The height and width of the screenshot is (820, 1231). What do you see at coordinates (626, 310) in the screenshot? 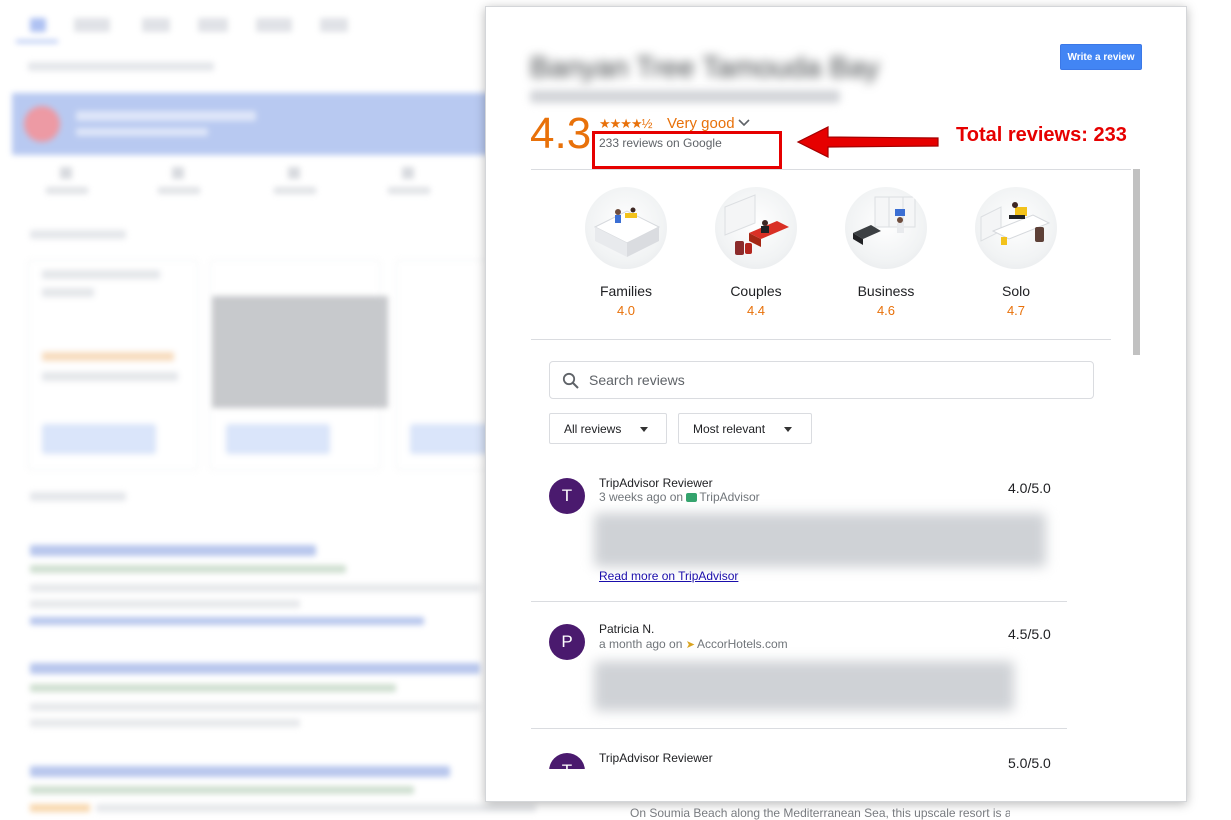
I see `traveller-type-score: 4.0` at bounding box center [626, 310].